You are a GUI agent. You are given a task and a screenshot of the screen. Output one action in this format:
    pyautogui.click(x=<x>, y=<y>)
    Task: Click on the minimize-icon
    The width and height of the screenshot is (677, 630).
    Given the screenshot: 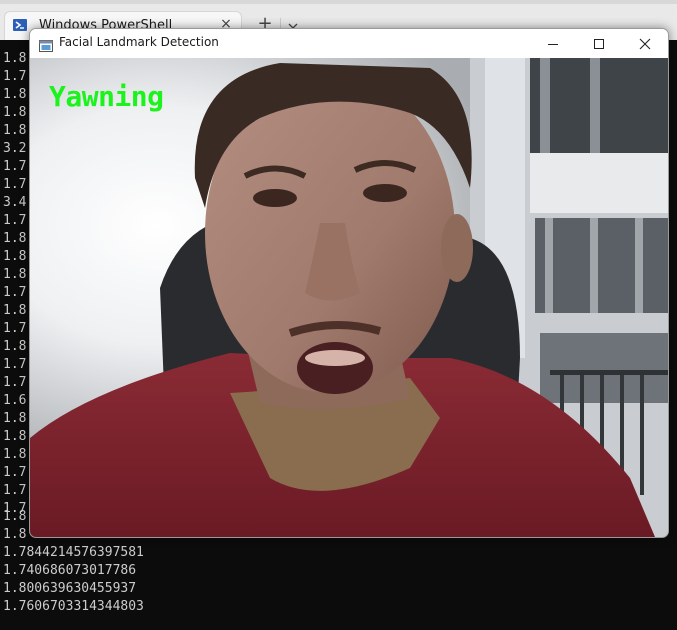 What is the action you would take?
    pyautogui.click(x=553, y=44)
    